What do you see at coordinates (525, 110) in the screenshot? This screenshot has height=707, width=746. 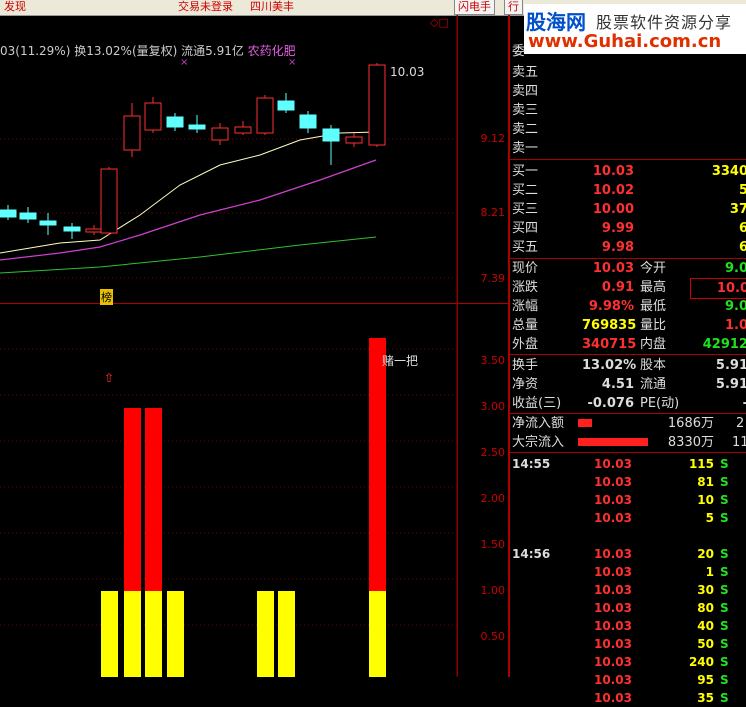 I see `sell-level-label: 卖三` at bounding box center [525, 110].